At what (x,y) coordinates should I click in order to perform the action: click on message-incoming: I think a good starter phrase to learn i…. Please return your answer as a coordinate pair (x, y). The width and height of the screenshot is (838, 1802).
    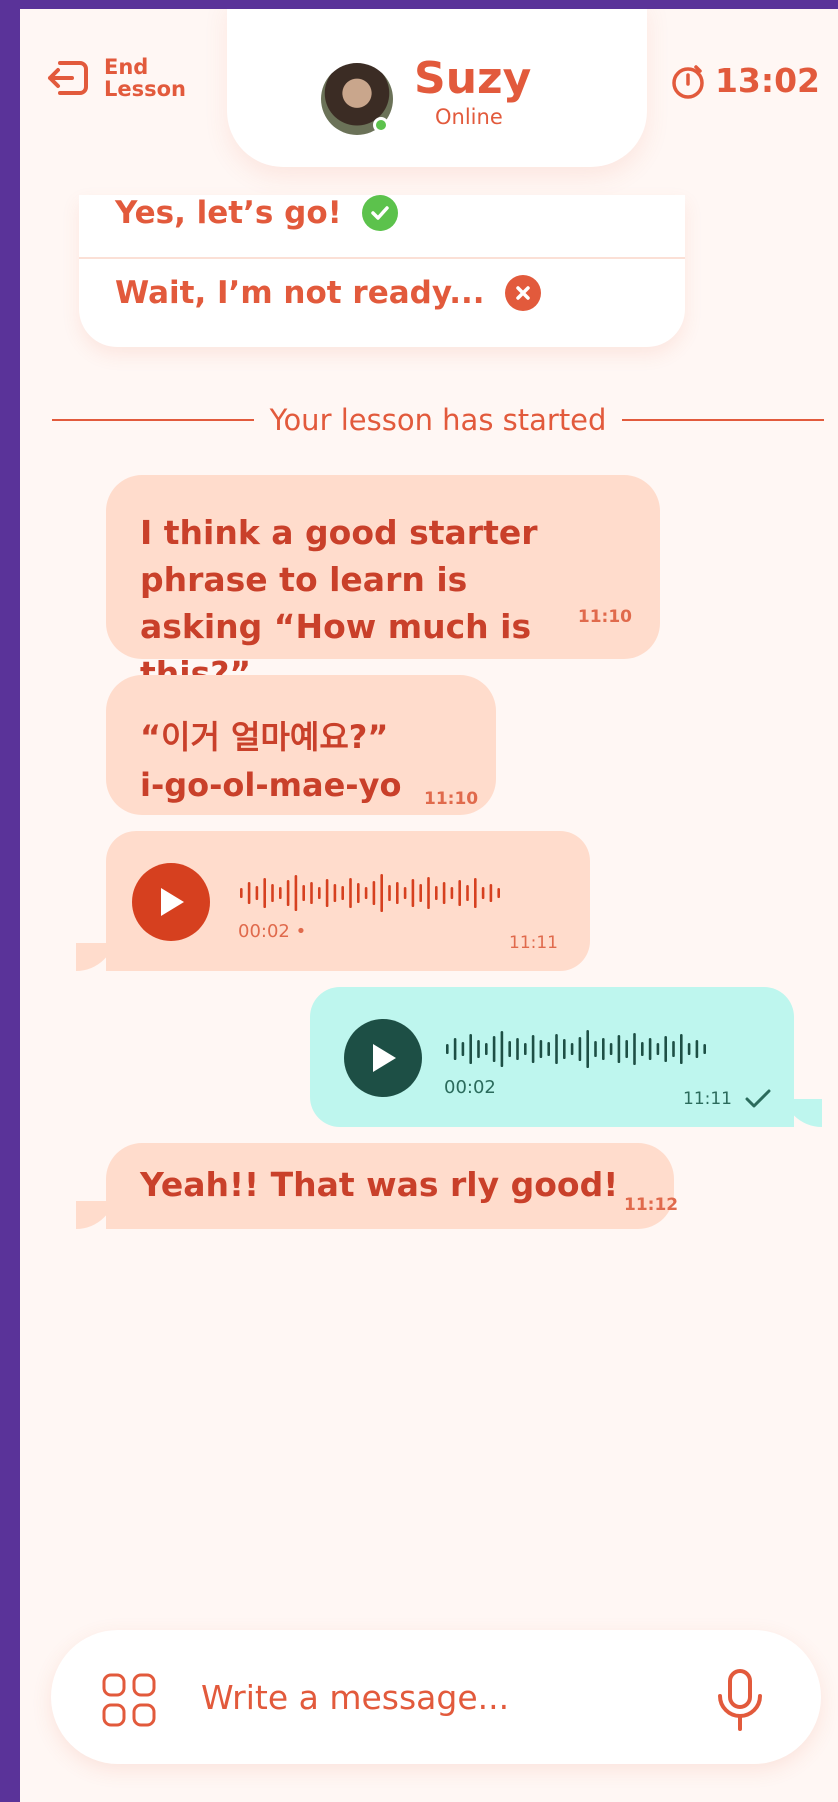
    Looking at the image, I should click on (383, 584).